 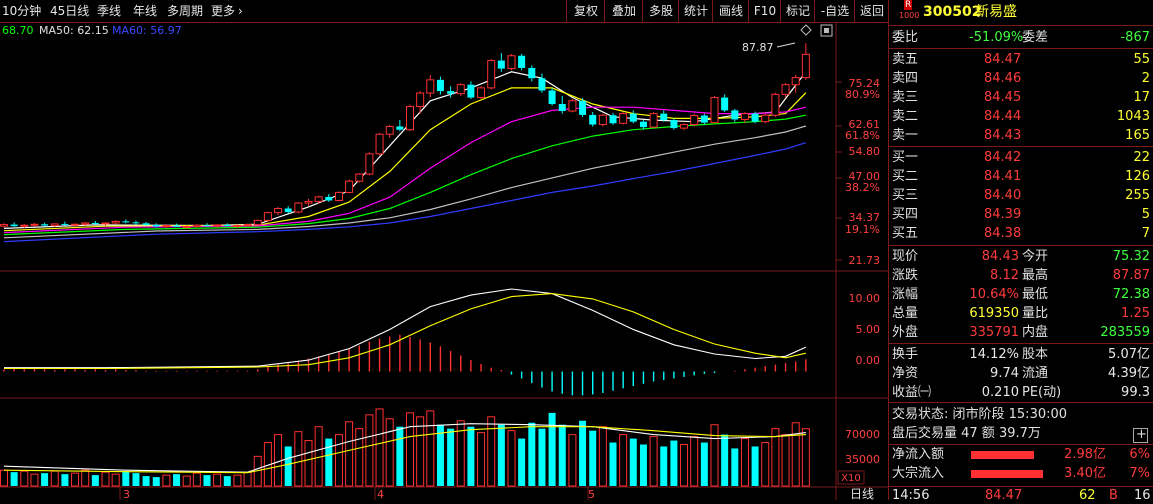 I want to click on bid-volume: 255, so click(x=1137, y=195).